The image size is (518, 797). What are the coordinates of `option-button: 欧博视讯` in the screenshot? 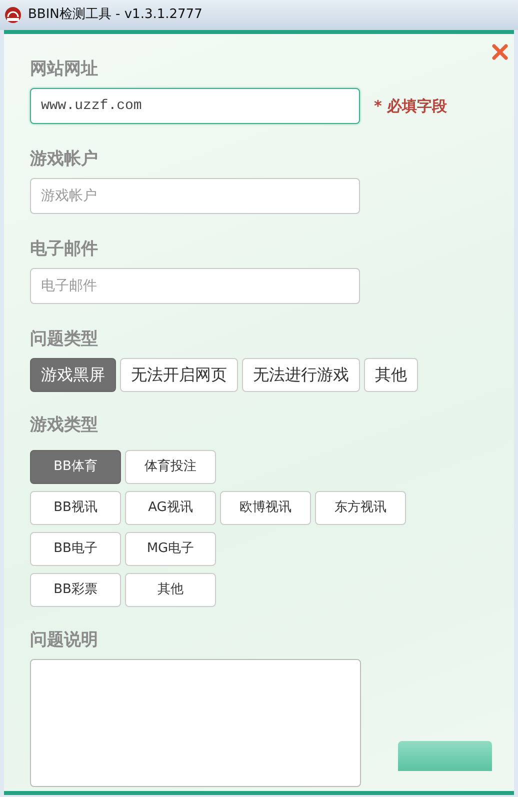 It's located at (265, 508).